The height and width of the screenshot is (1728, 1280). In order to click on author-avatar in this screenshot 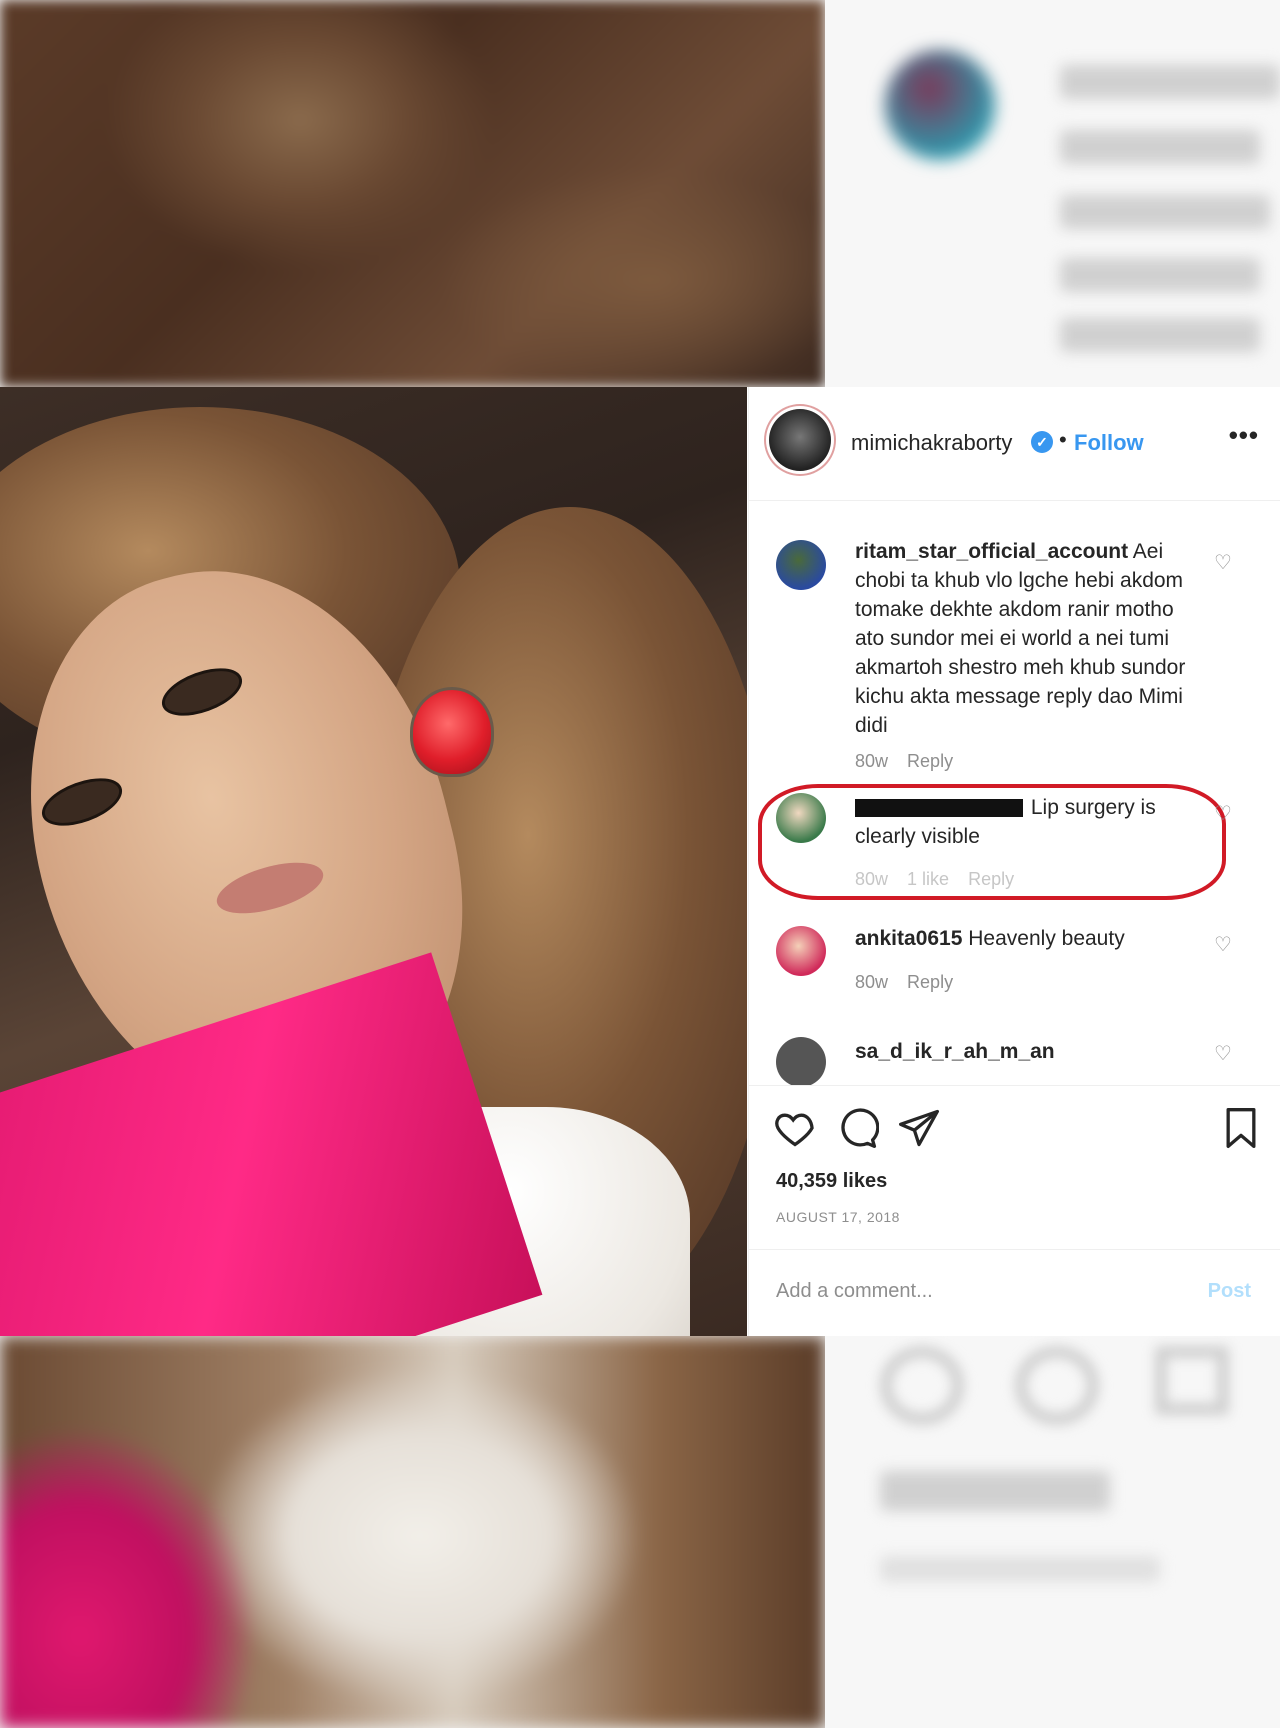, I will do `click(800, 440)`.